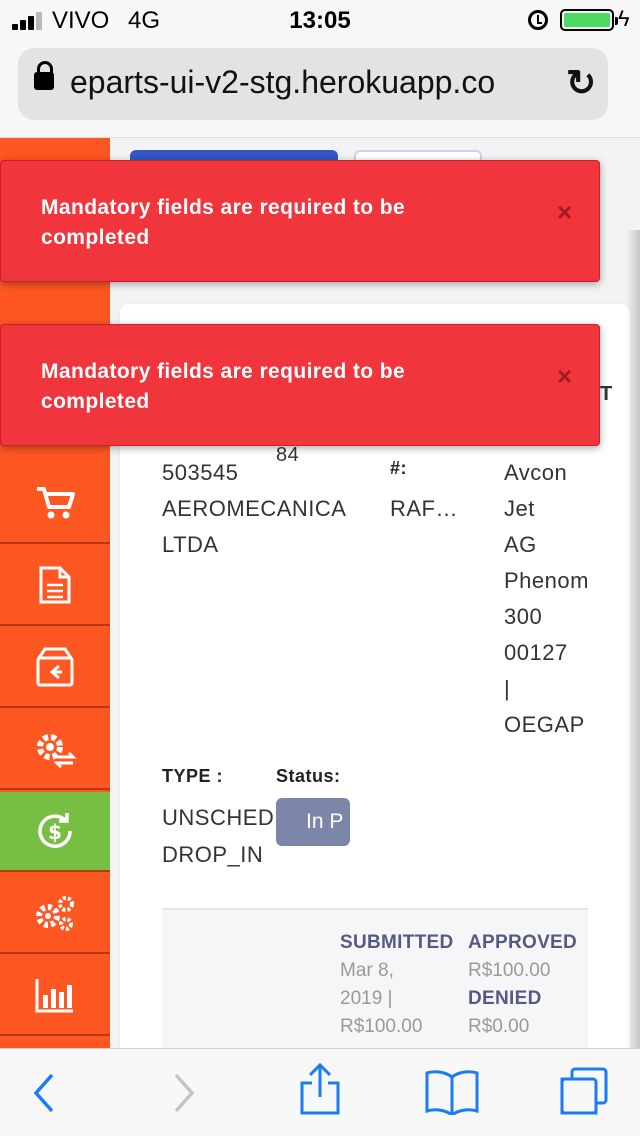 Image resolution: width=640 pixels, height=1136 pixels. What do you see at coordinates (320, 1089) in the screenshot?
I see `share-icon` at bounding box center [320, 1089].